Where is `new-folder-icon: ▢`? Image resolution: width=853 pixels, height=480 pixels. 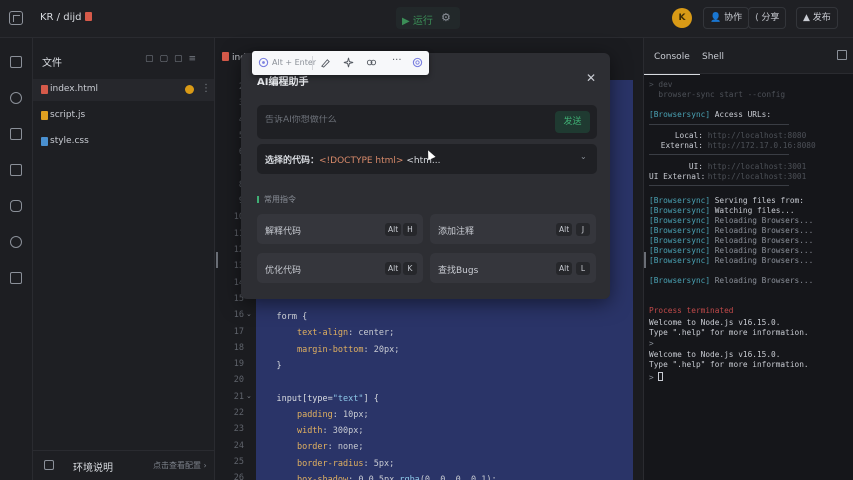
new-folder-icon: ▢ is located at coordinates (167, 59).